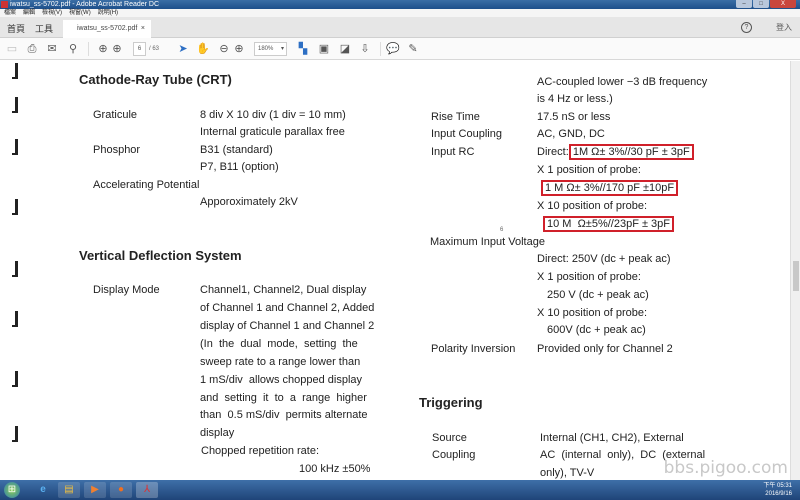  Describe the element at coordinates (400, 490) in the screenshot. I see `taskbar: ⊞ e ▤ ▶ ● ⅄ 下午 05:31 2016/9/16` at that location.